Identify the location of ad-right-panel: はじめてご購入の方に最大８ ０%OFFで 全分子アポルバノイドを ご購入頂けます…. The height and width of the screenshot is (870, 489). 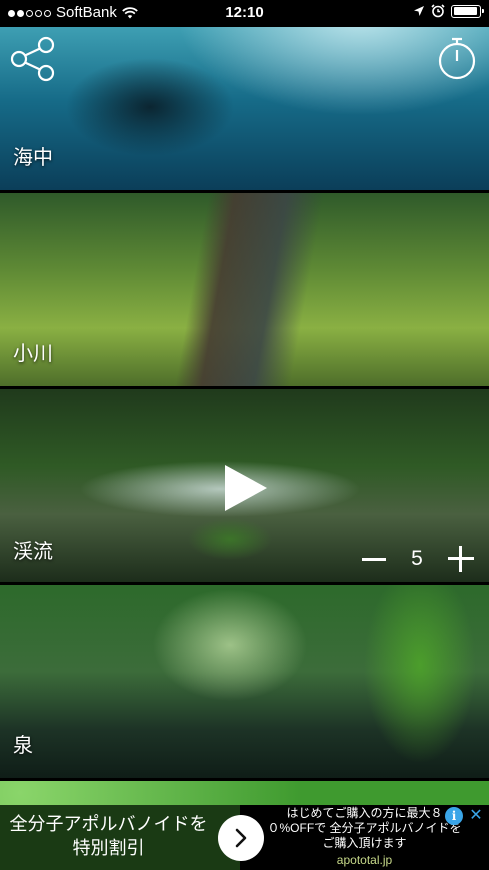
(364, 837).